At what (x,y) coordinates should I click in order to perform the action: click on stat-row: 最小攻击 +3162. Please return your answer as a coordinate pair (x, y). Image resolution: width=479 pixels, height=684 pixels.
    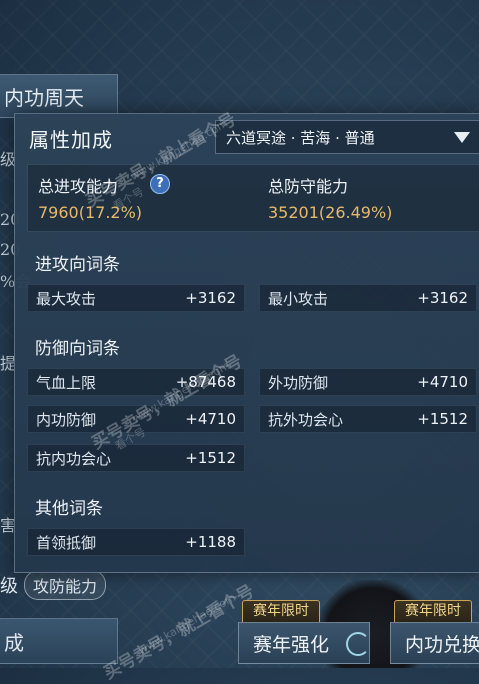
    Looking at the image, I should click on (368, 298).